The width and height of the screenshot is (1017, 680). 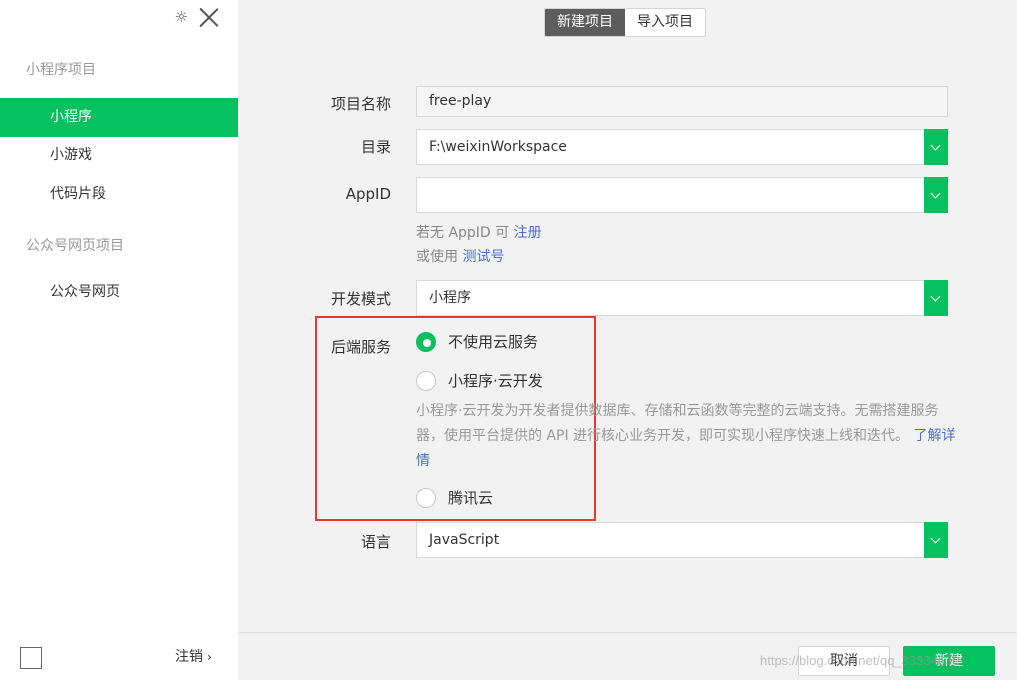 I want to click on sidebar-item-label: 小程序, so click(x=71, y=117).